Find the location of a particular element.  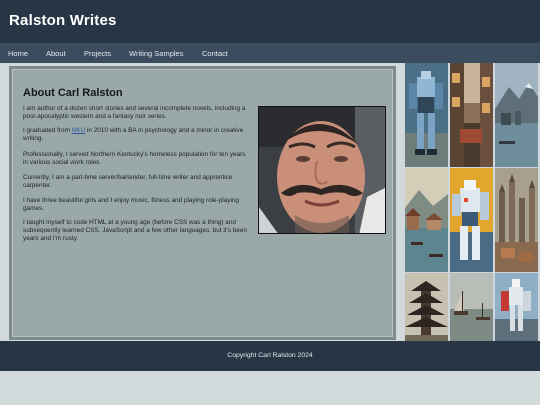

gallery-robot-knight-image is located at coordinates (516, 307).